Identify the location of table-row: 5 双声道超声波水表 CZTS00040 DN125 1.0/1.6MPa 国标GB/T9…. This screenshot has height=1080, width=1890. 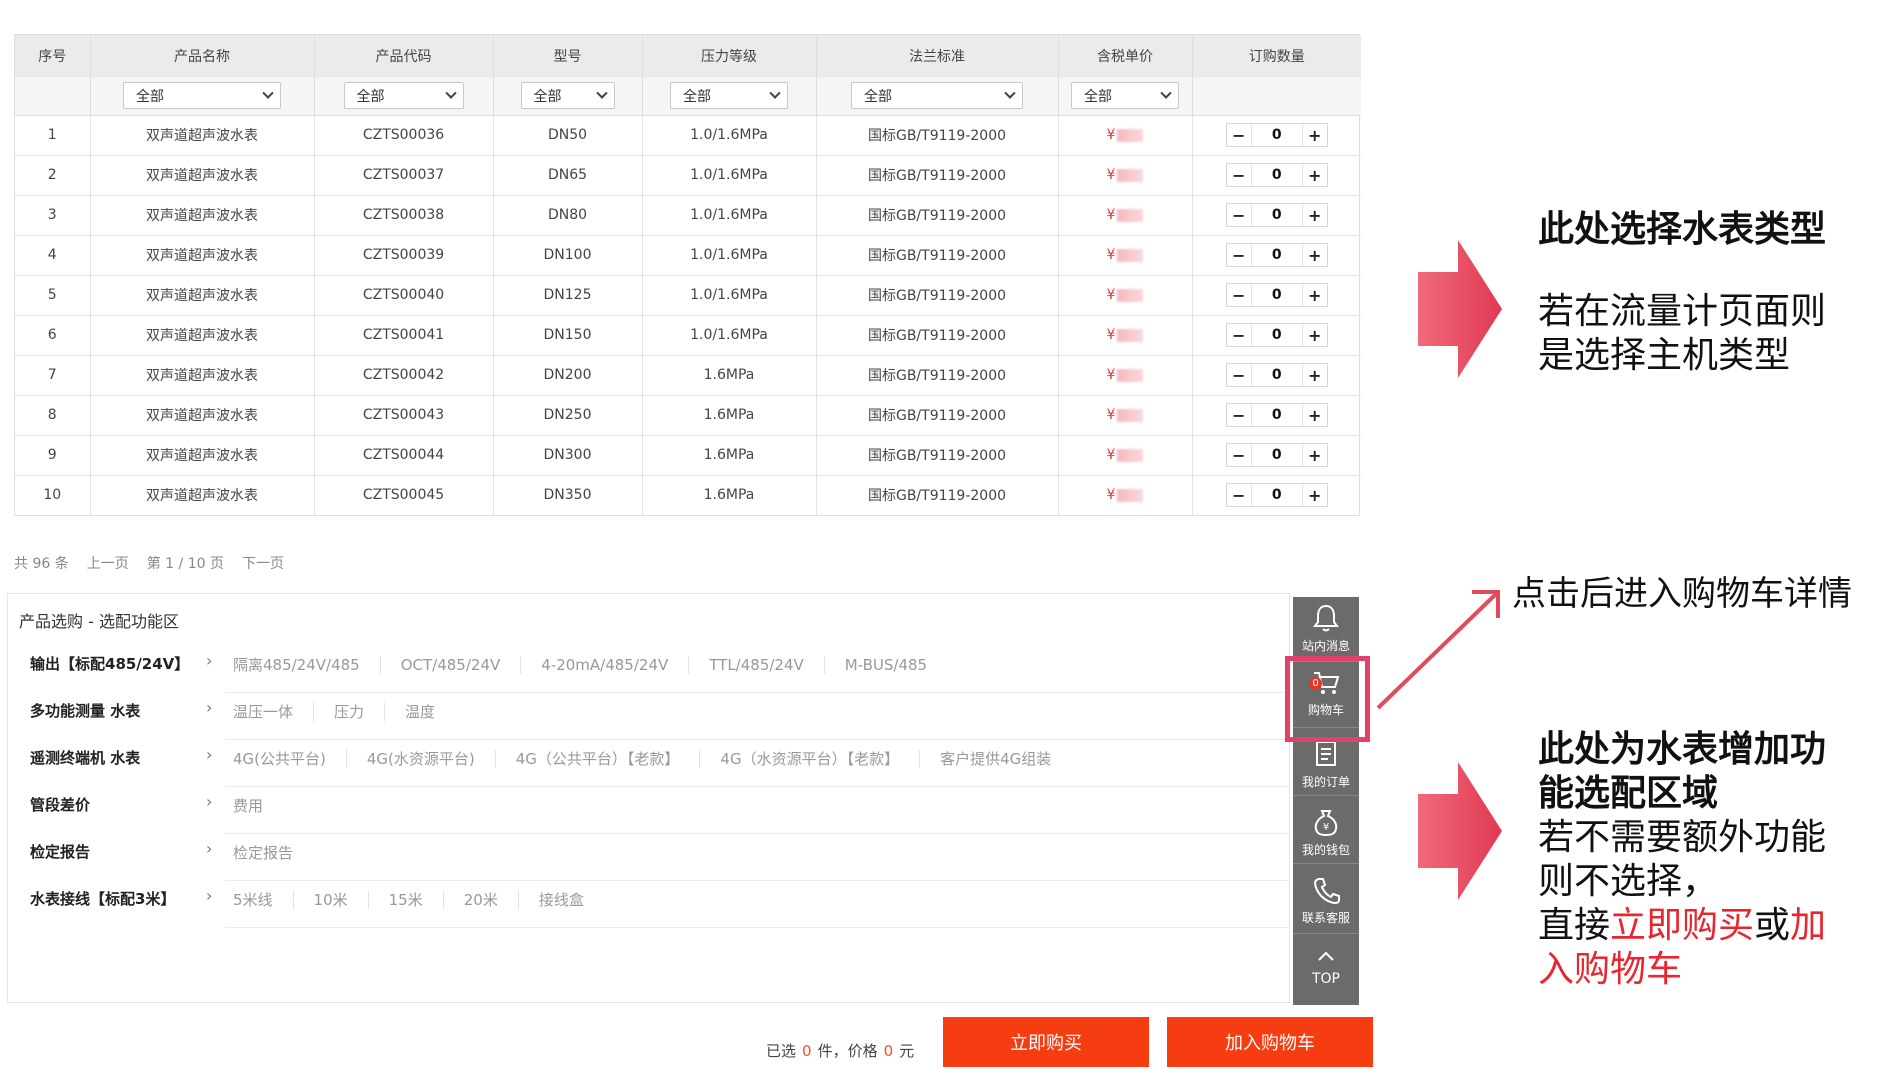
(688, 295).